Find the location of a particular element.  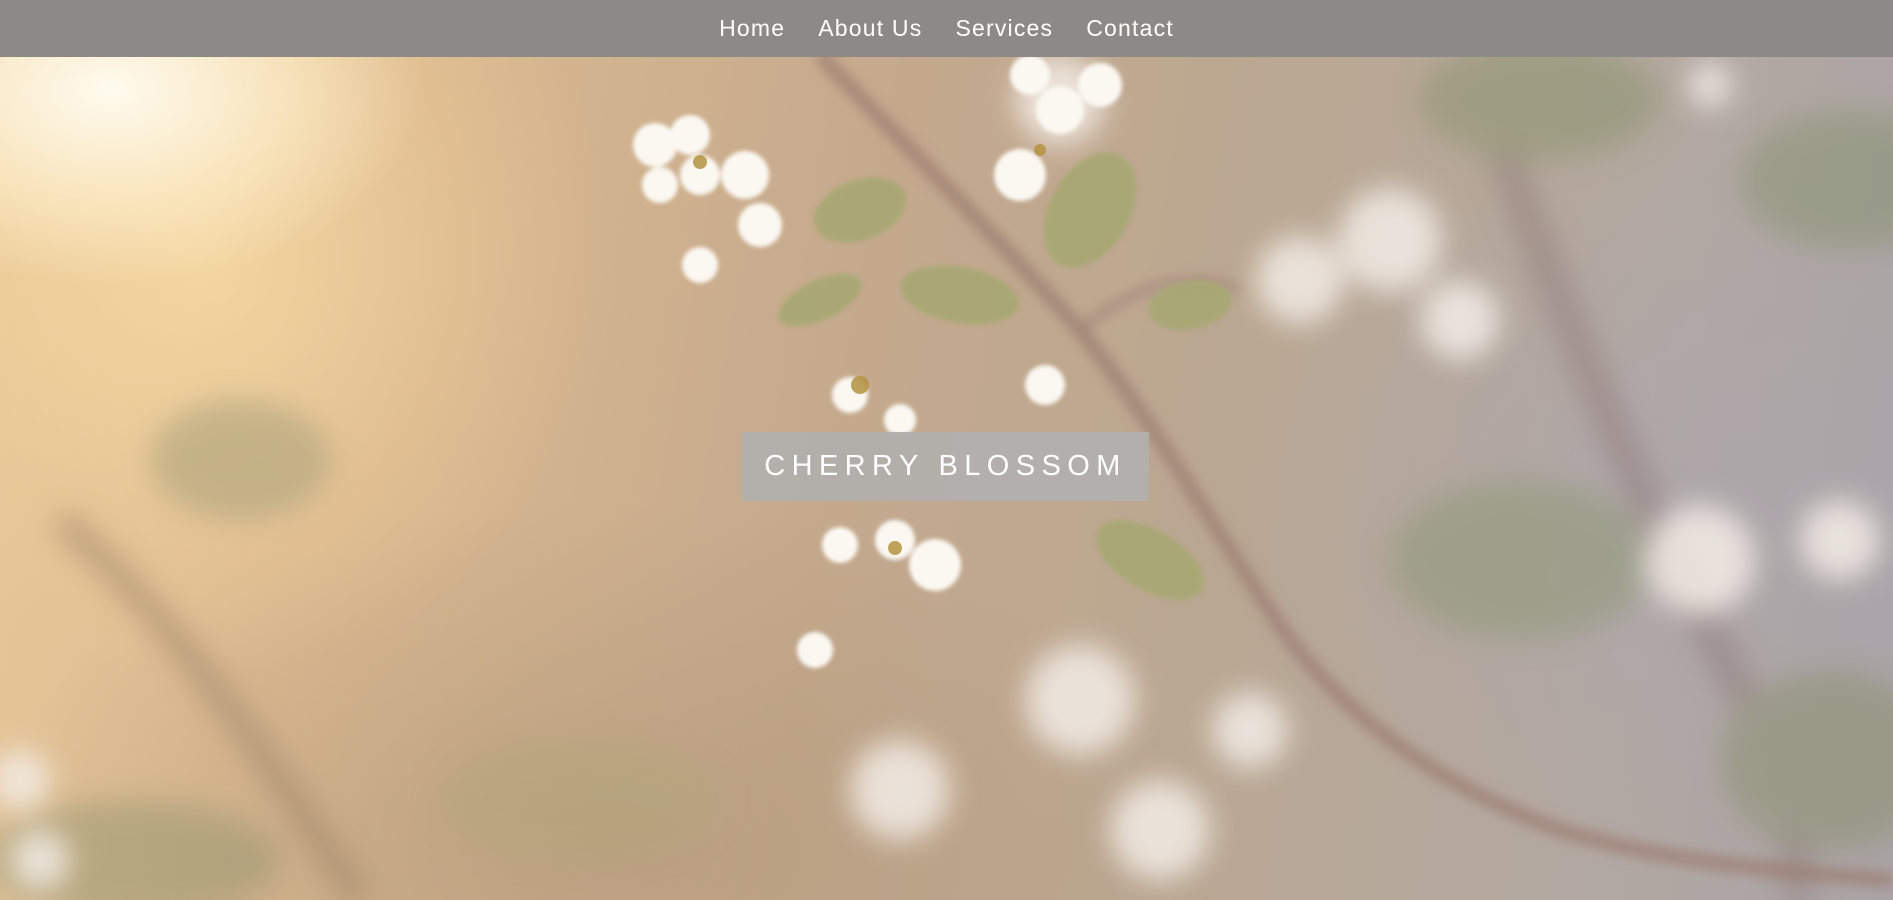

nav-link-about-us: About Us is located at coordinates (870, 28).